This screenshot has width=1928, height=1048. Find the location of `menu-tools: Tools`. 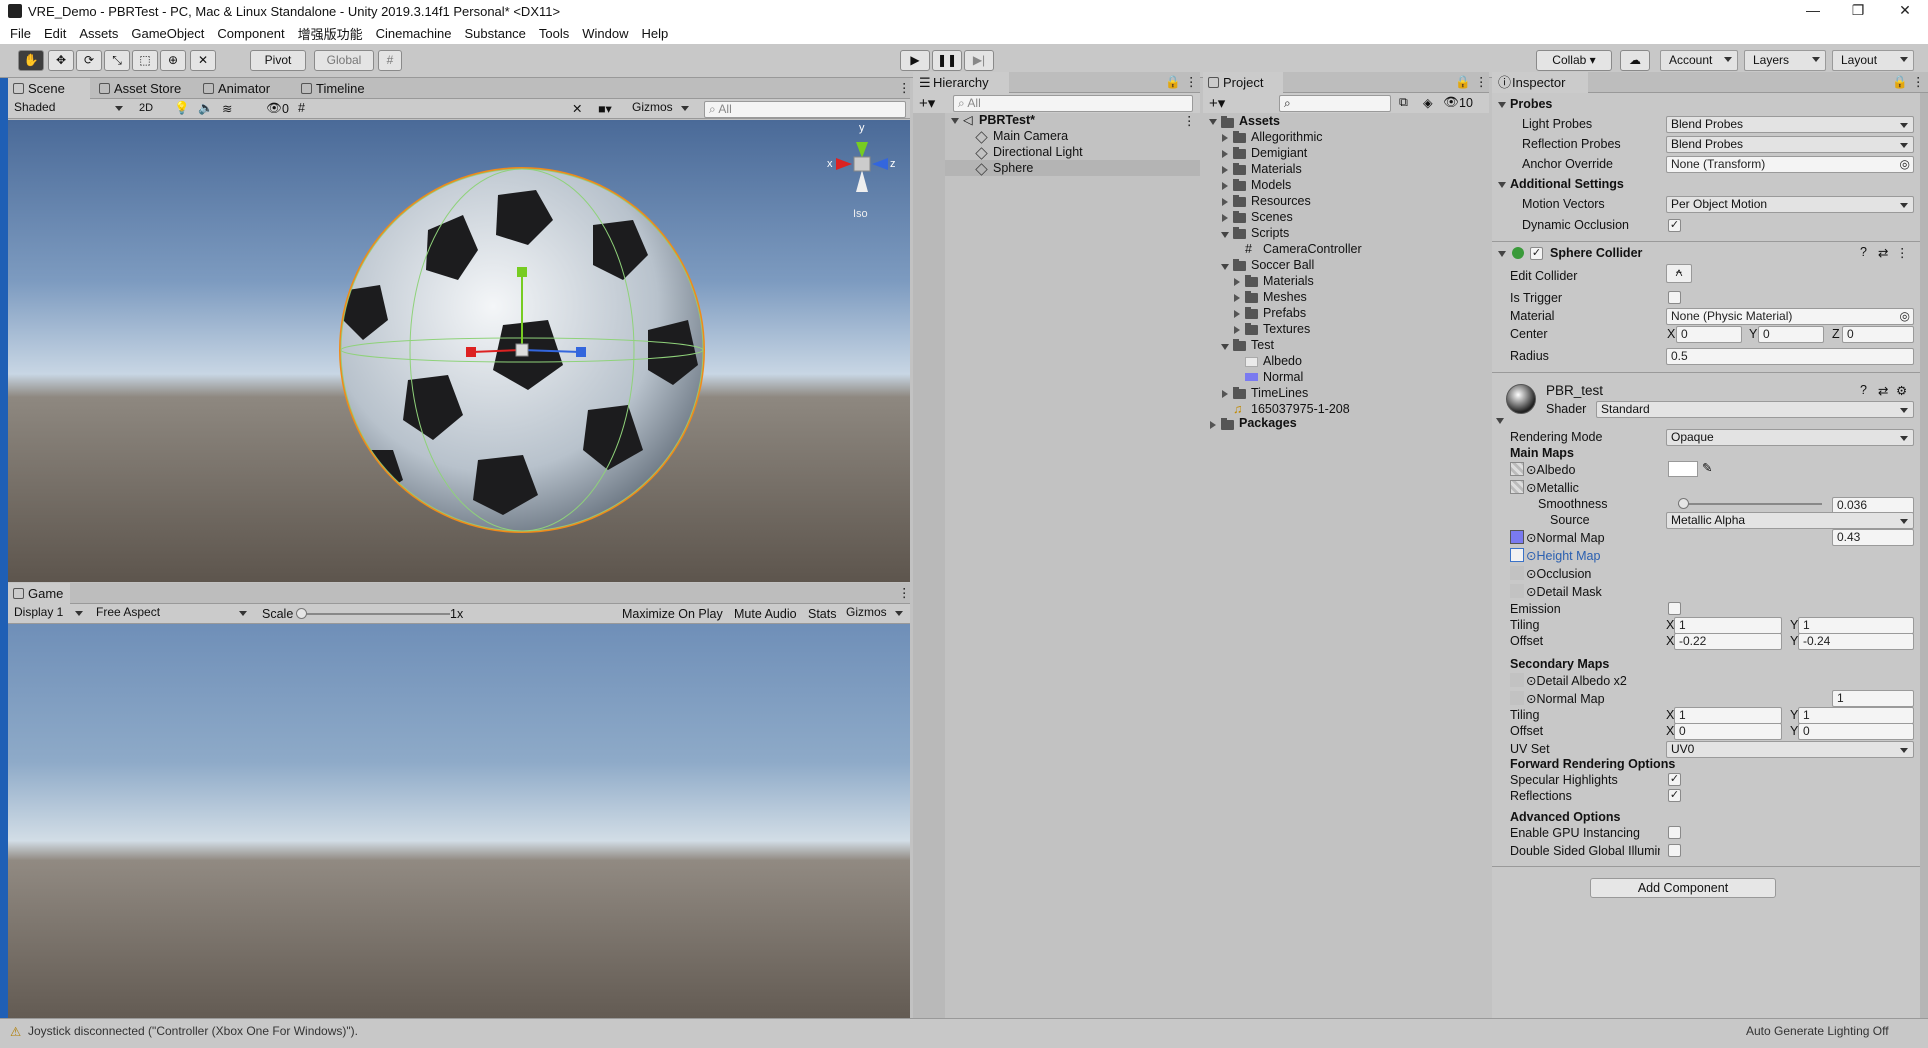

menu-tools: Tools is located at coordinates (554, 33).